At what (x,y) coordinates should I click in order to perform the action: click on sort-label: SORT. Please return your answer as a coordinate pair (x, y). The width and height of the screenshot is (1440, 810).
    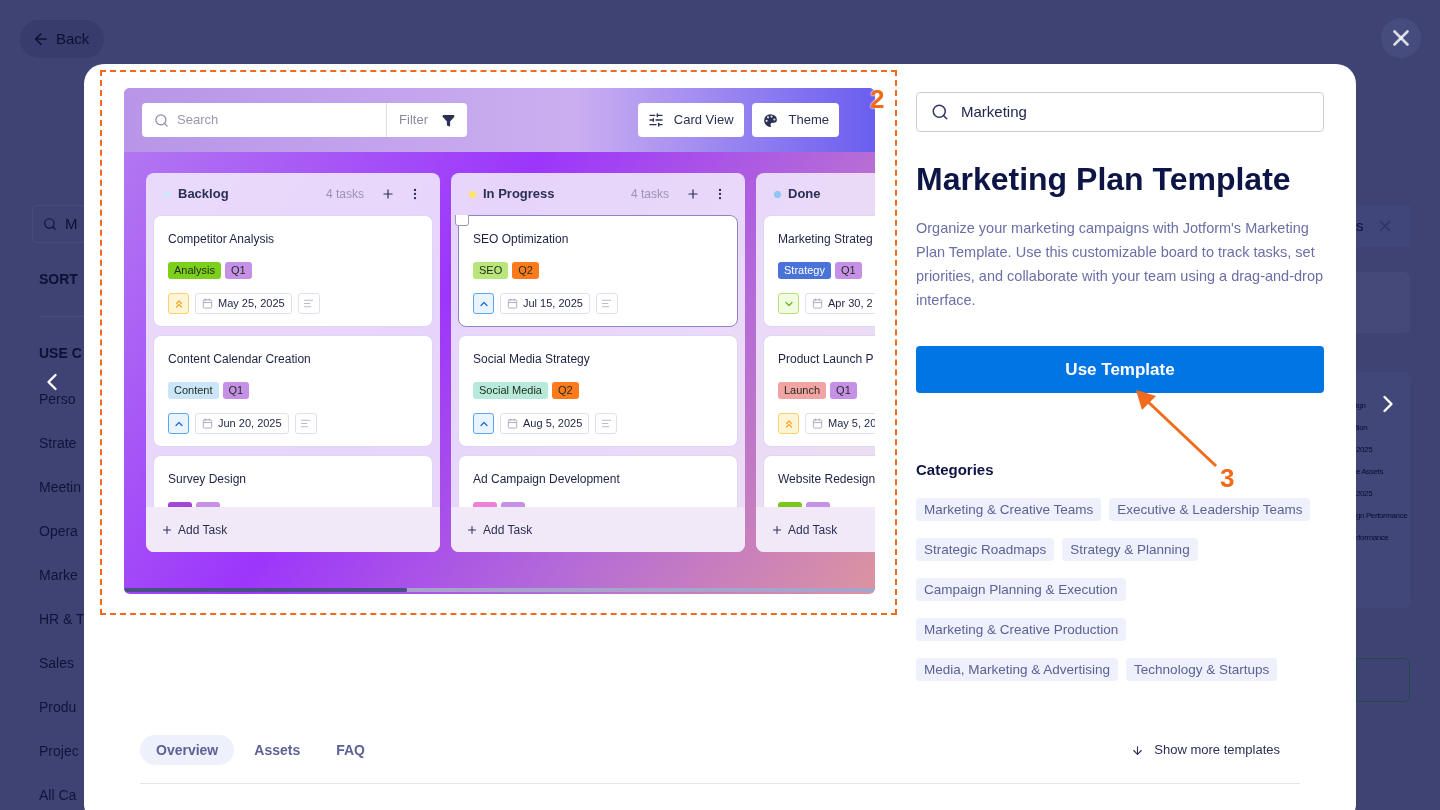
    Looking at the image, I should click on (58, 279).